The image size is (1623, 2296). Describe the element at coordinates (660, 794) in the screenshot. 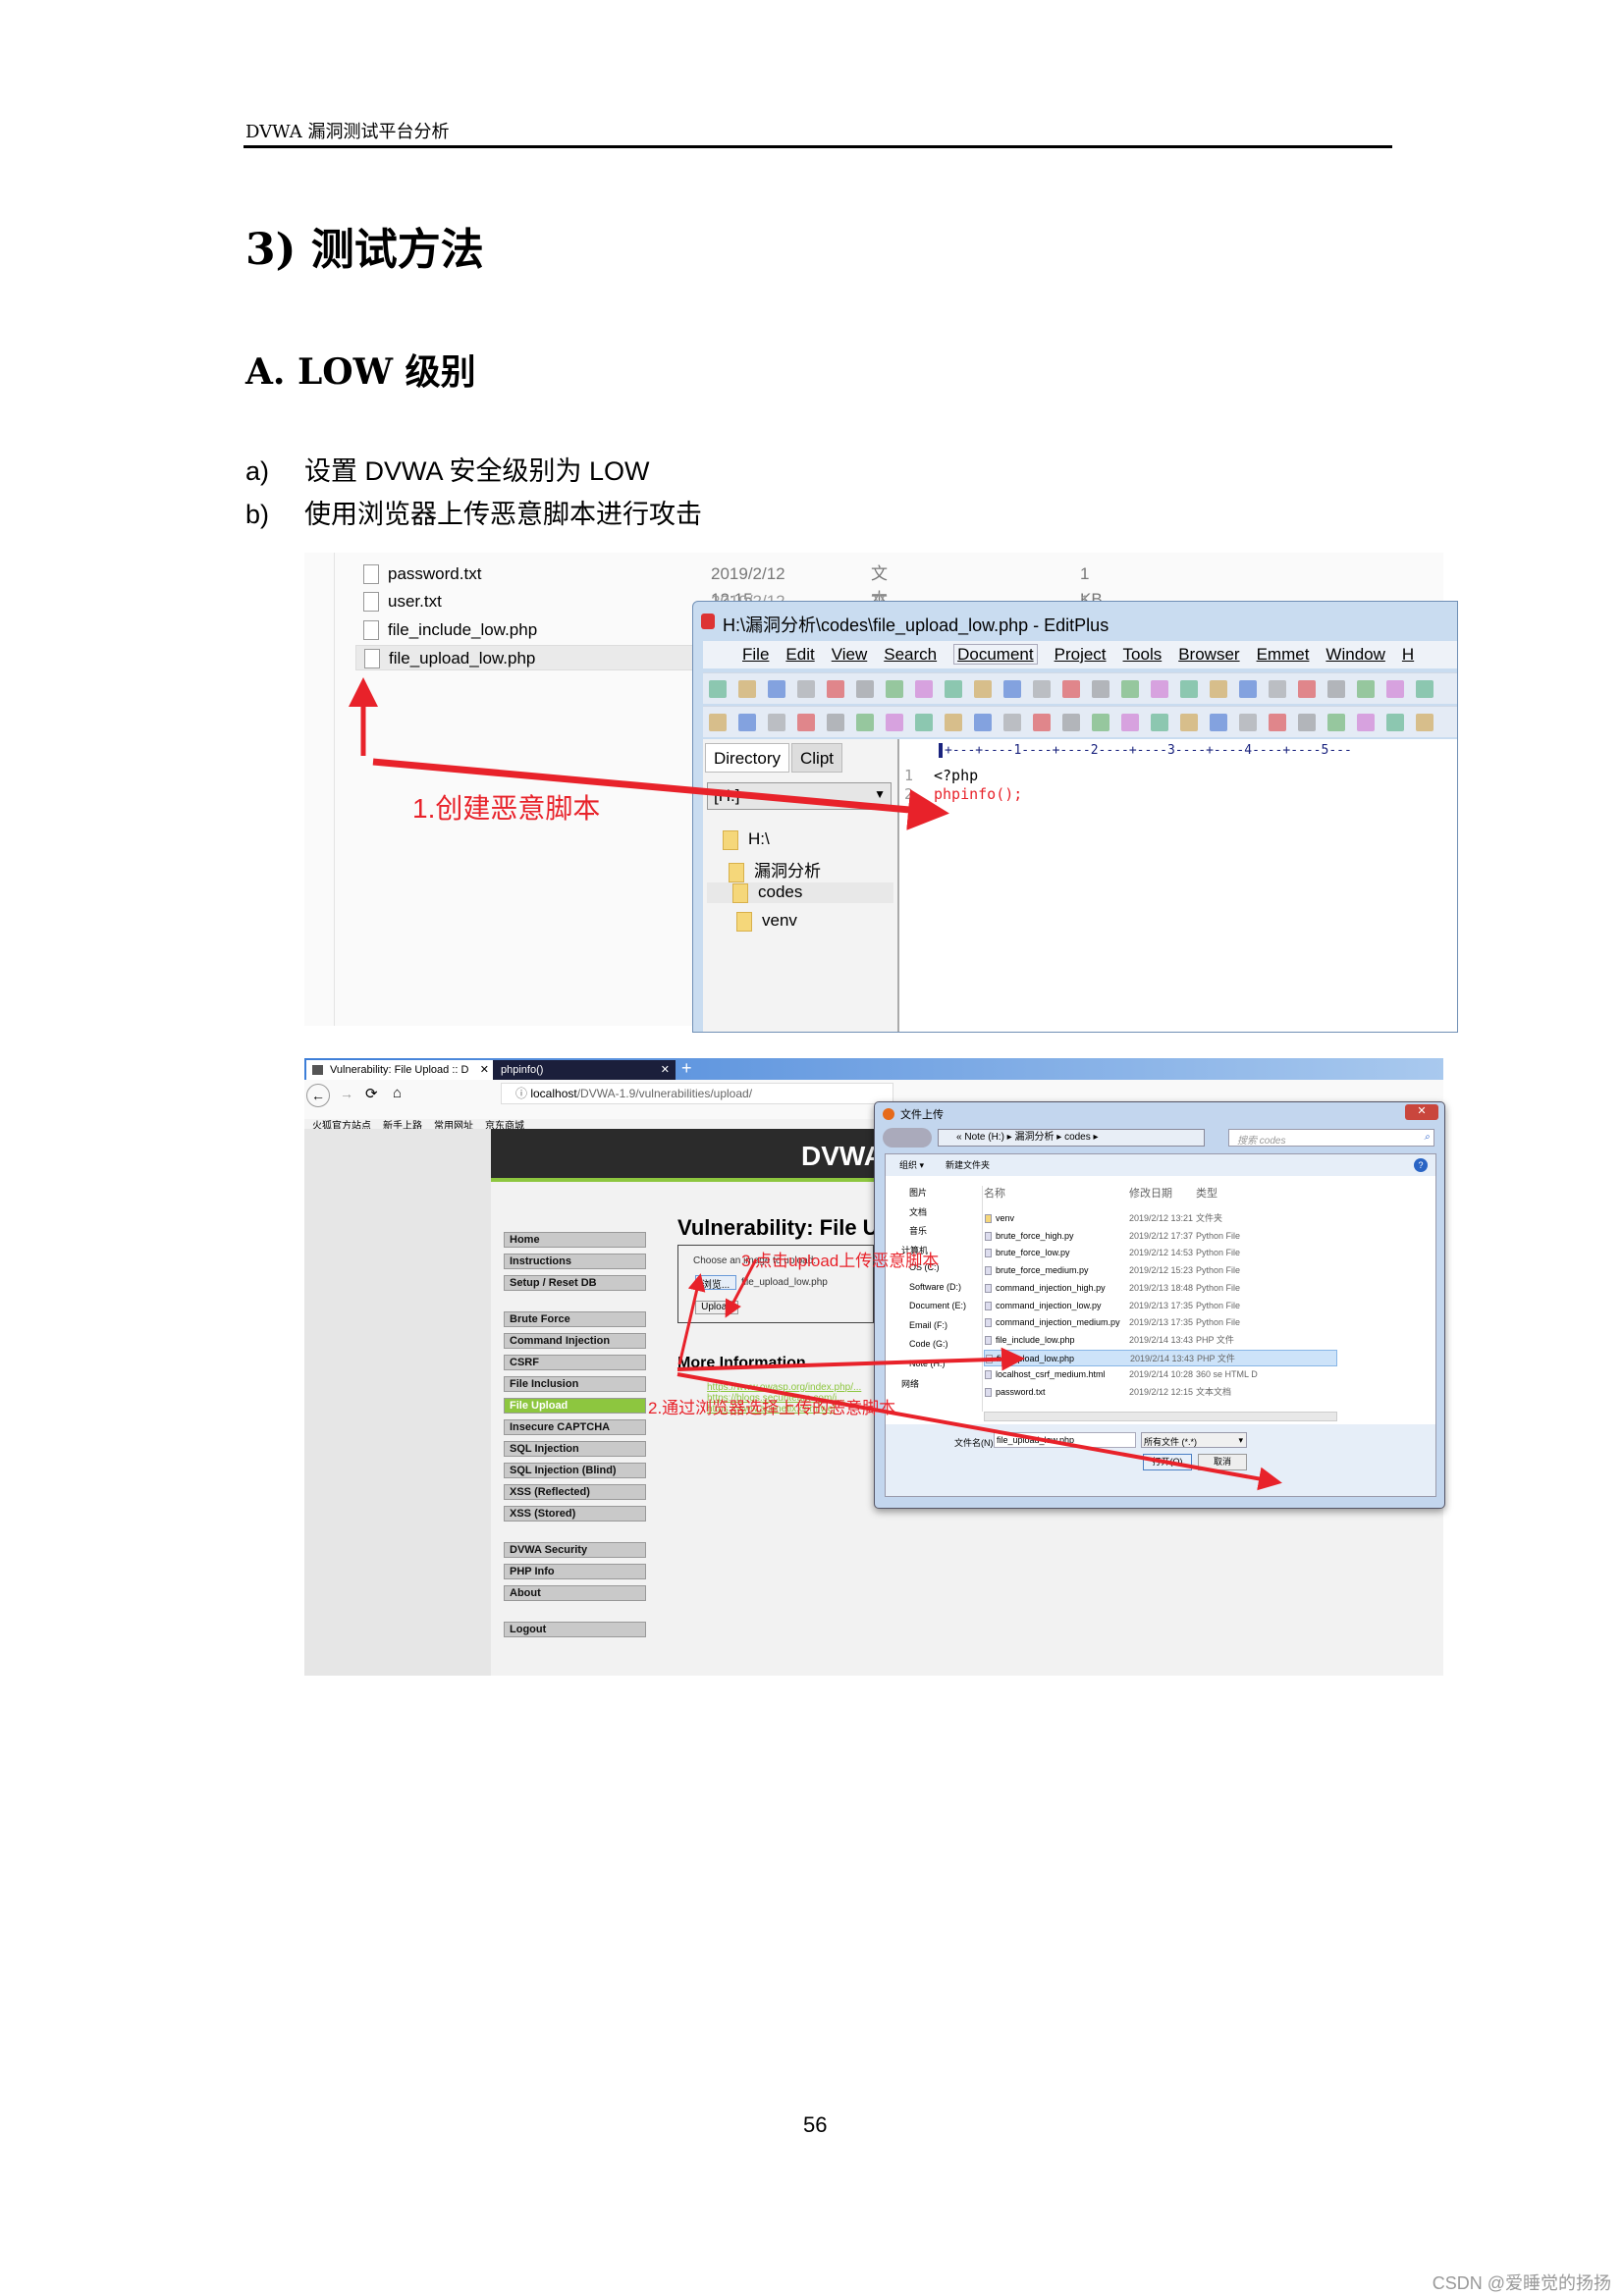

I see `arrow-to-editor` at that location.